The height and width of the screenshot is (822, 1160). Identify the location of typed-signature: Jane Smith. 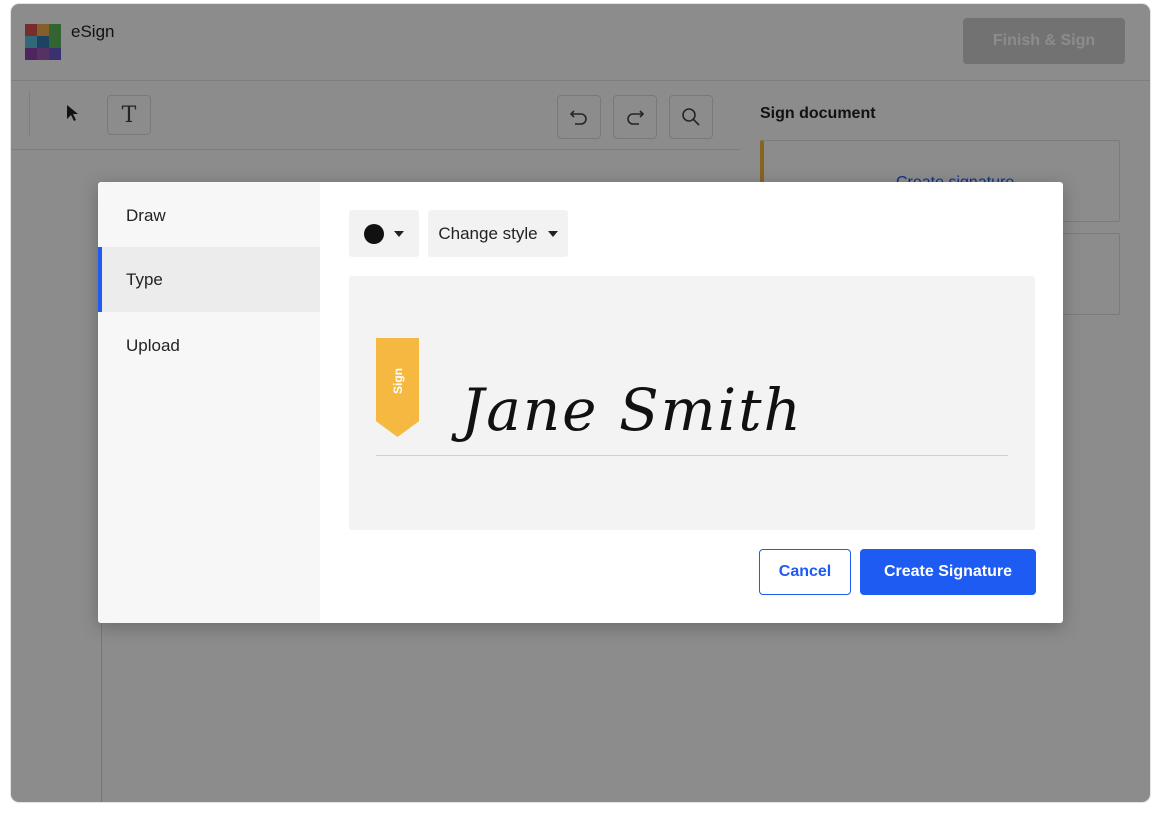
(632, 410).